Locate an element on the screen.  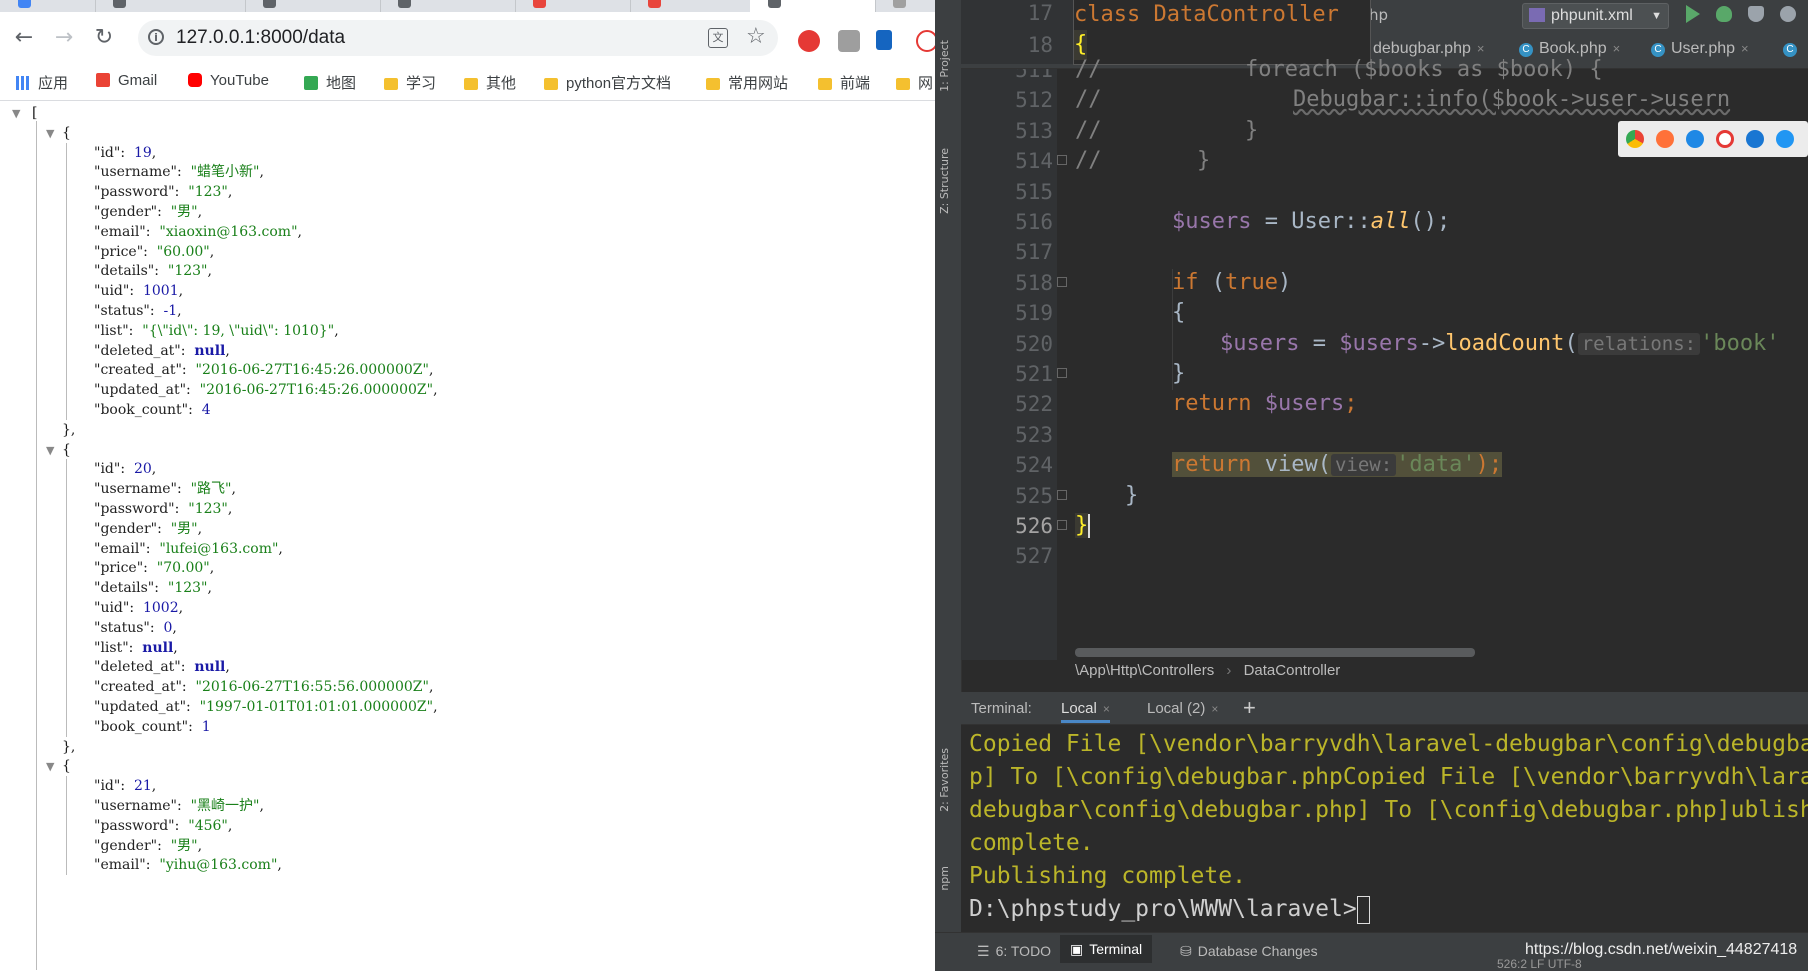
bookmark-gmail: Gmail is located at coordinates (126, 82).